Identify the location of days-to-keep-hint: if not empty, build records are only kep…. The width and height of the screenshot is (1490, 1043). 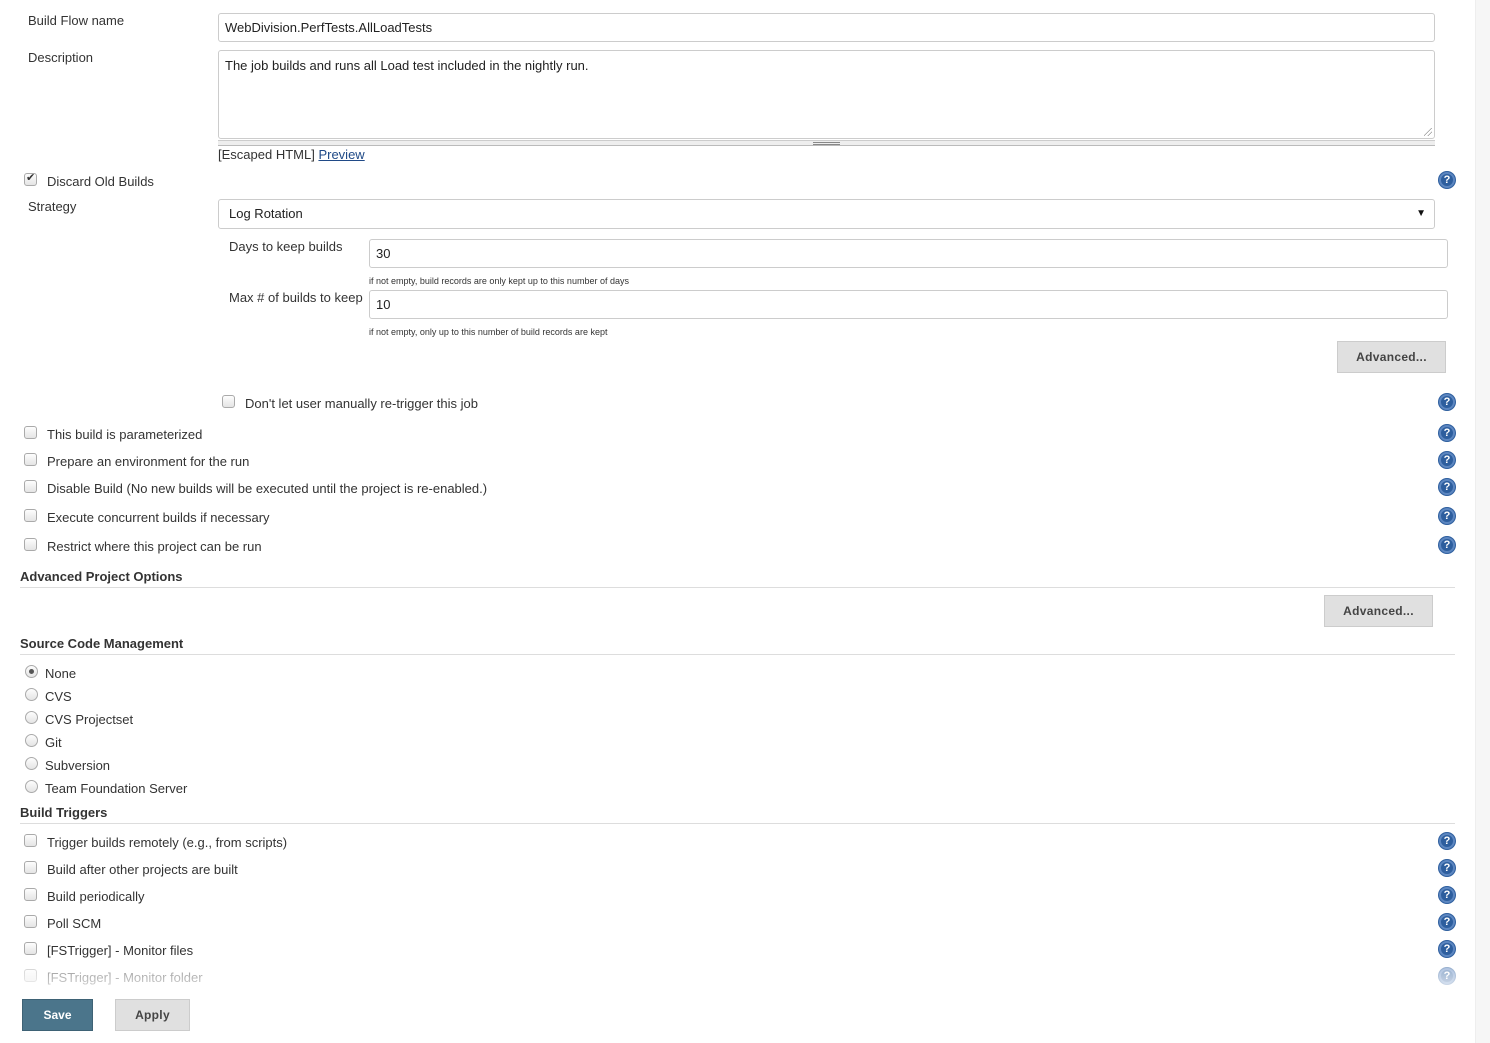
(499, 281).